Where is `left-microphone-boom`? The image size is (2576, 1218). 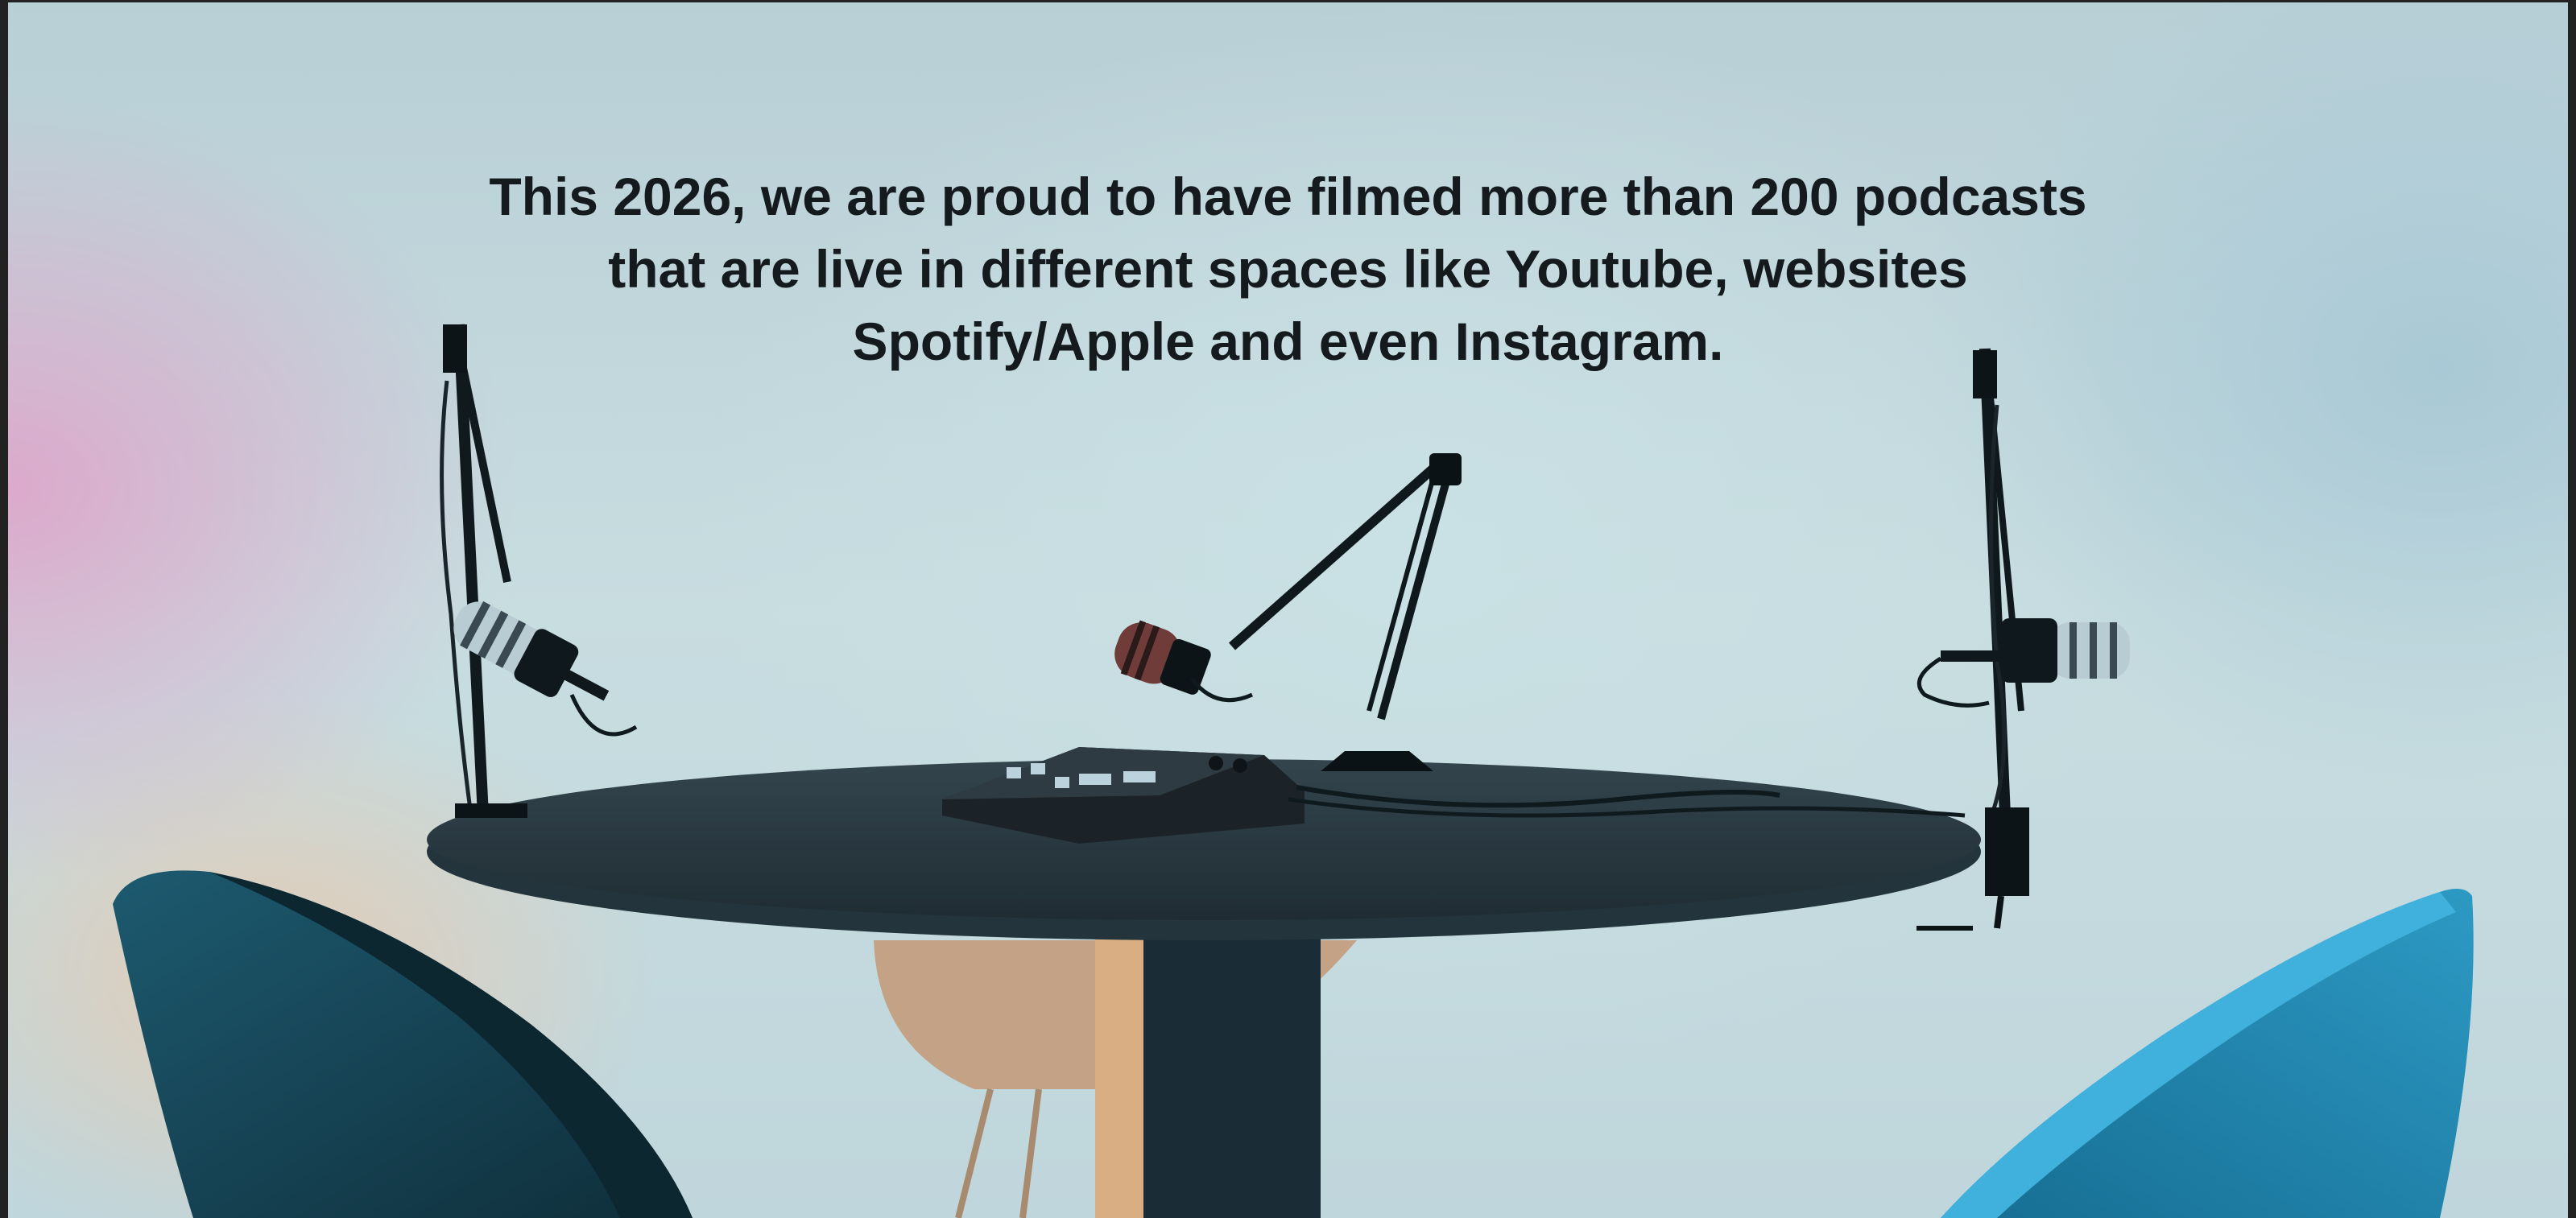
left-microphone-boom is located at coordinates (539, 571).